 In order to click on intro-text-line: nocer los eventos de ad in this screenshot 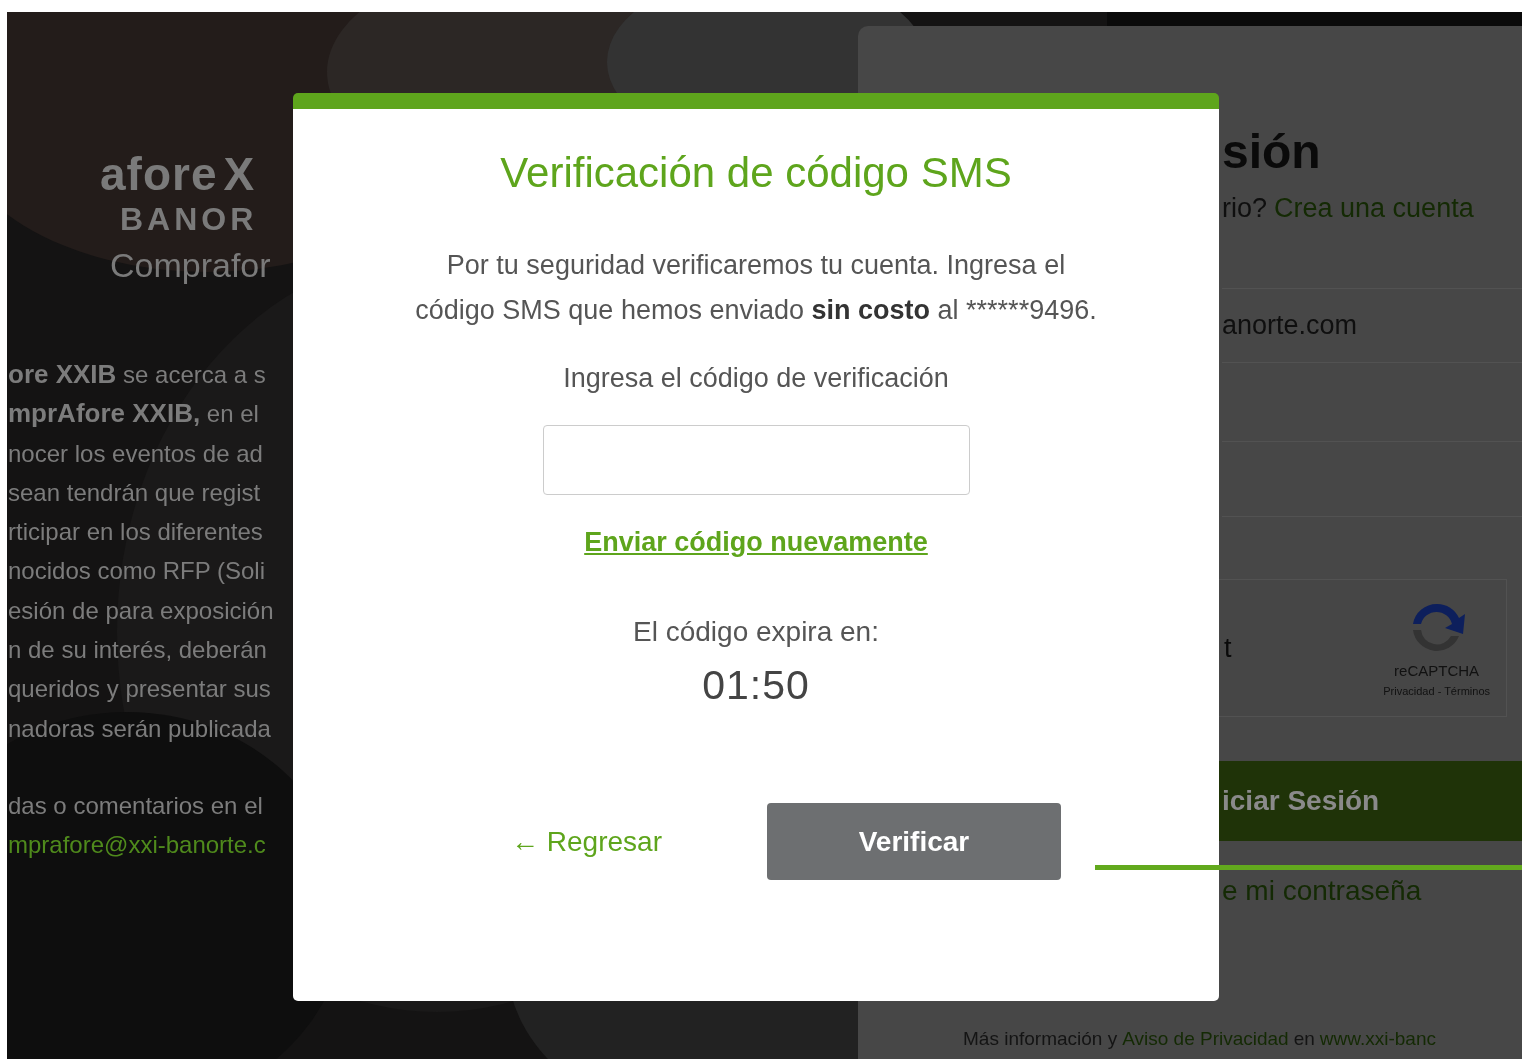, I will do `click(135, 453)`.